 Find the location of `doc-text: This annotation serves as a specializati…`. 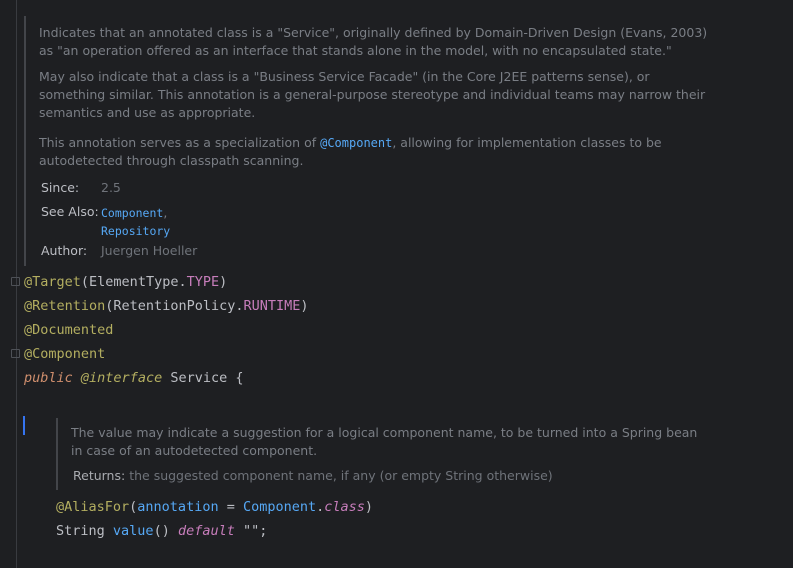

doc-text: This annotation serves as a specializati… is located at coordinates (180, 142).